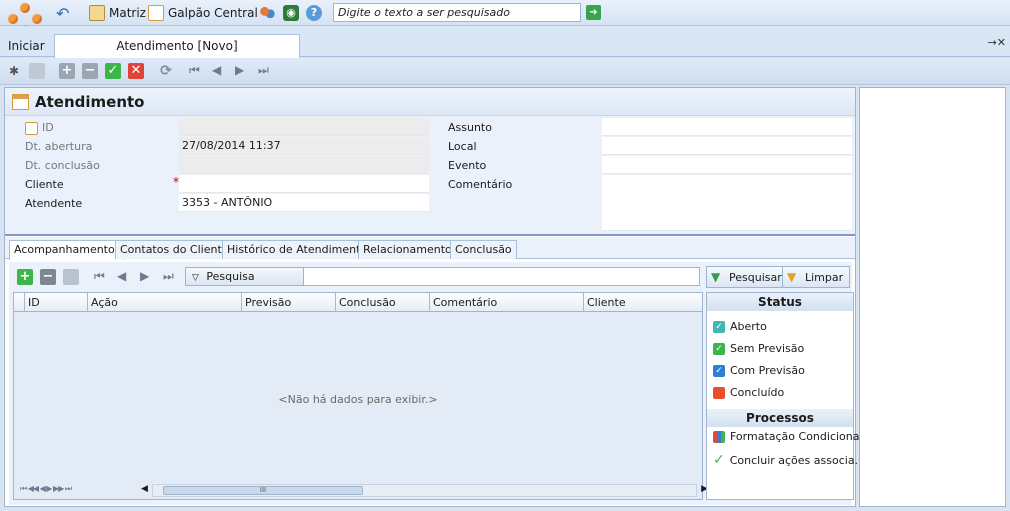 This screenshot has height=511, width=1010. I want to click on section-divider, so click(430, 235).